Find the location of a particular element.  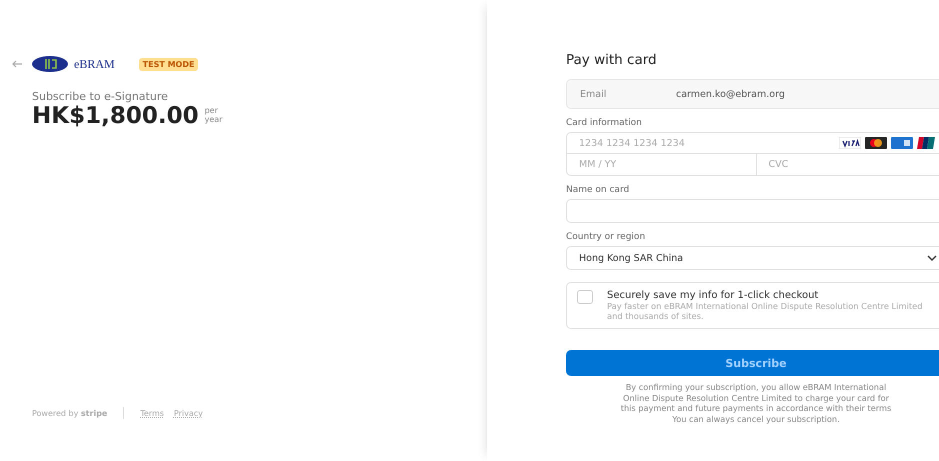

price: HK$1,800.00 is located at coordinates (115, 116).